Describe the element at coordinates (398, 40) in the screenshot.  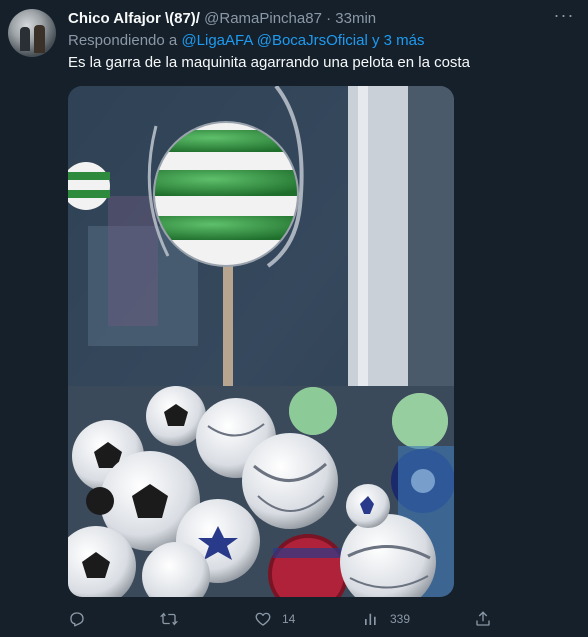
I see `reply-more-link: y 3 más` at that location.